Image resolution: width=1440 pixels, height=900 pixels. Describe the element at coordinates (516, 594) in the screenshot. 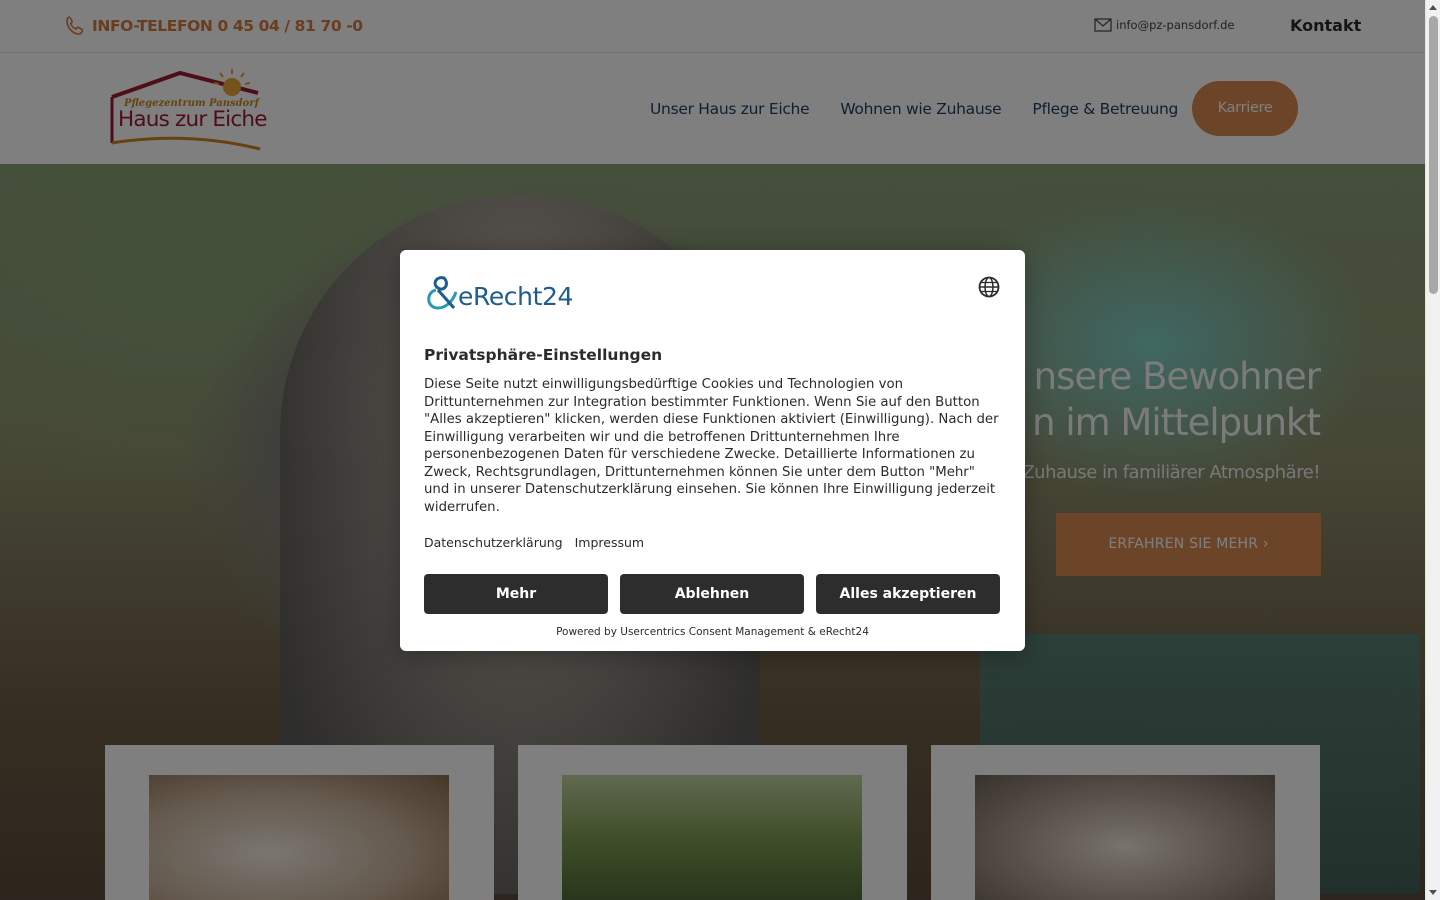

I see `more-button: Mehr` at that location.